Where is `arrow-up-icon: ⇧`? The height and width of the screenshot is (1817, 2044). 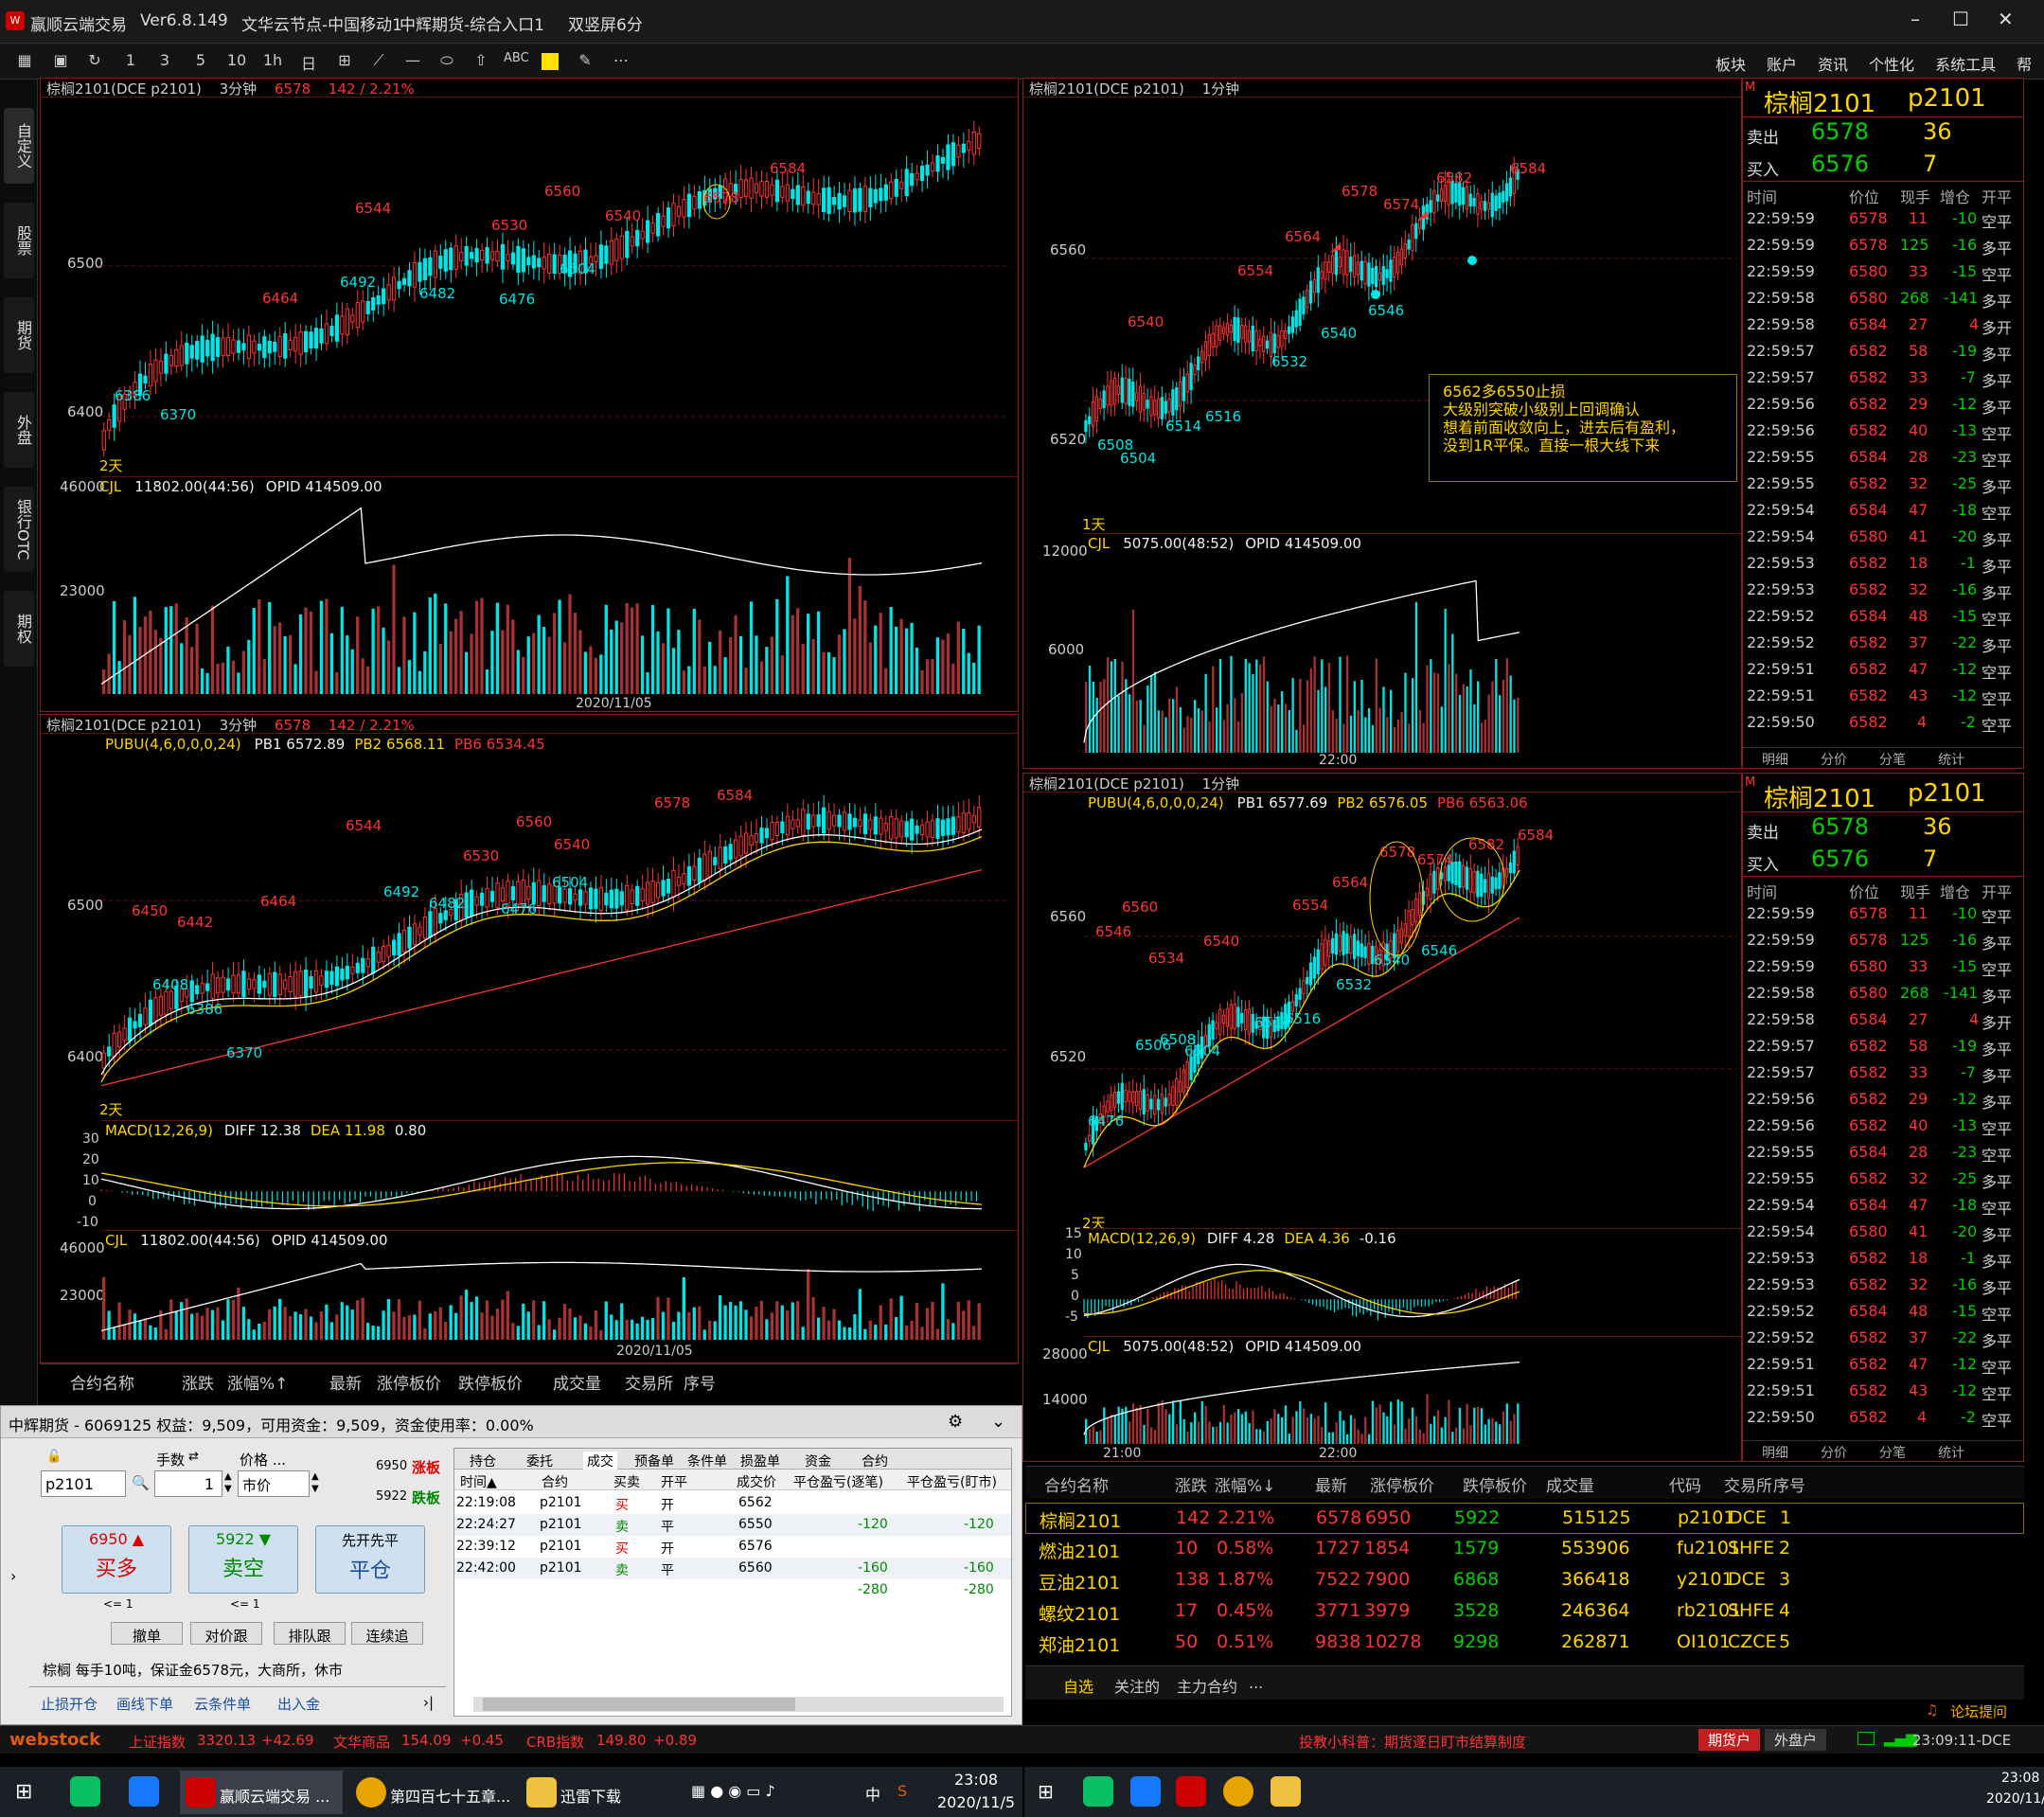
arrow-up-icon: ⇧ is located at coordinates (481, 62).